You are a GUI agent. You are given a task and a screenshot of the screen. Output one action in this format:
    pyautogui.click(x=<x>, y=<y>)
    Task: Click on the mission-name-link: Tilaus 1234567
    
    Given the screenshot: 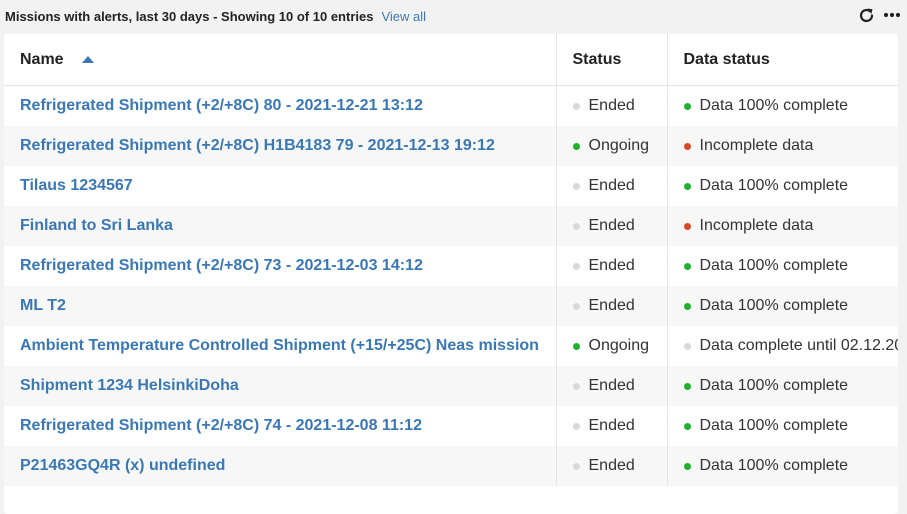 What is the action you would take?
    pyautogui.click(x=280, y=186)
    